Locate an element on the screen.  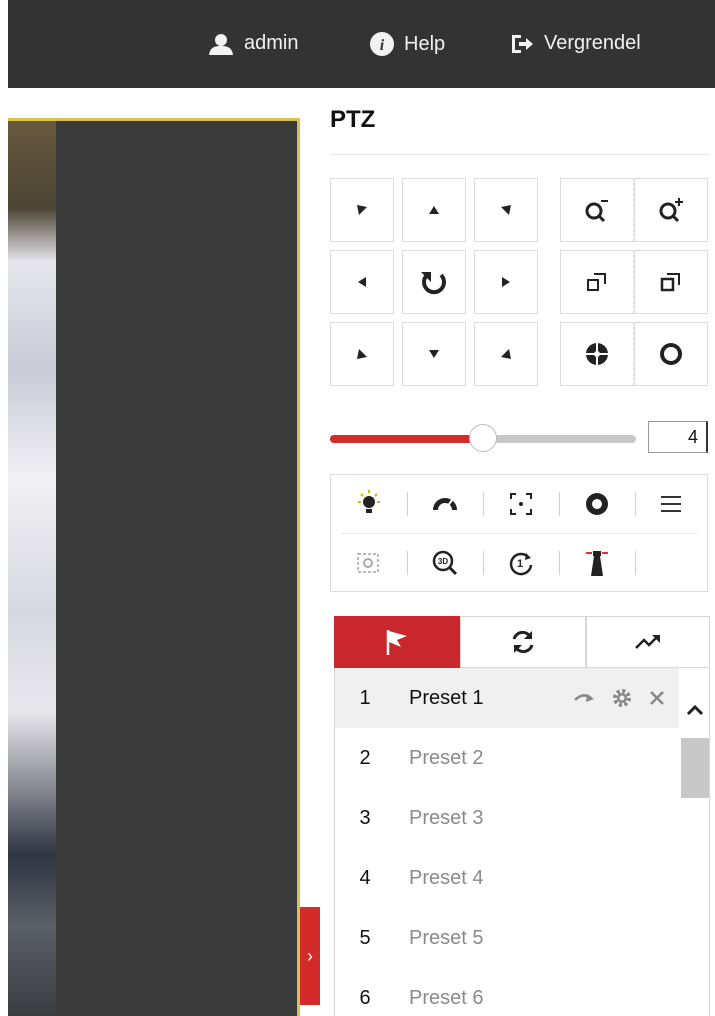
lighthouse-icon is located at coordinates (597, 563).